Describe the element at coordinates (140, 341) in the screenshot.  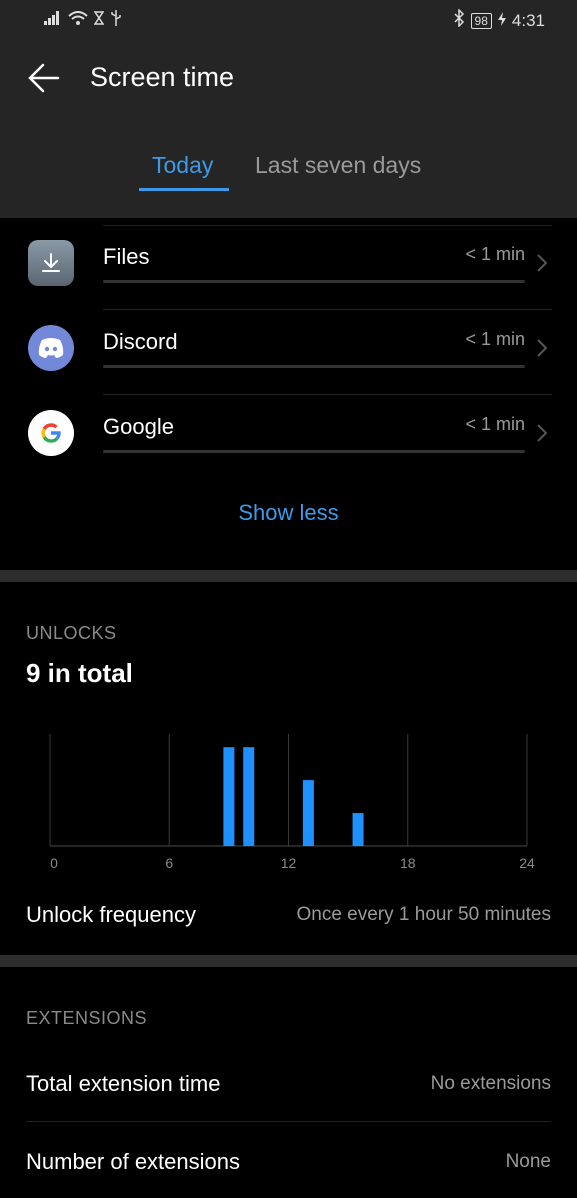
I see `app-name: Discord` at that location.